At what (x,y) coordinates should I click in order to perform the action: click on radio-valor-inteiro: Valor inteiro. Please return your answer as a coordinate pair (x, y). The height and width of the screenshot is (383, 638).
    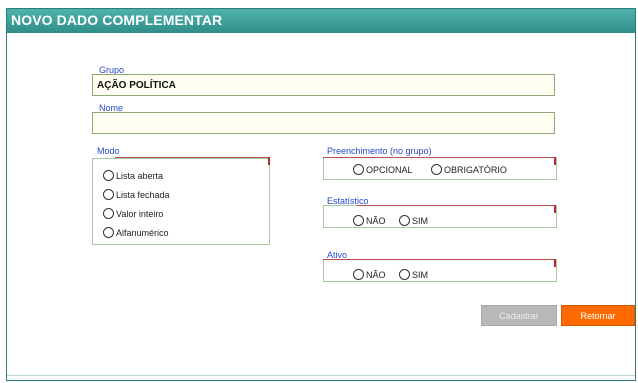
    Looking at the image, I should click on (133, 213).